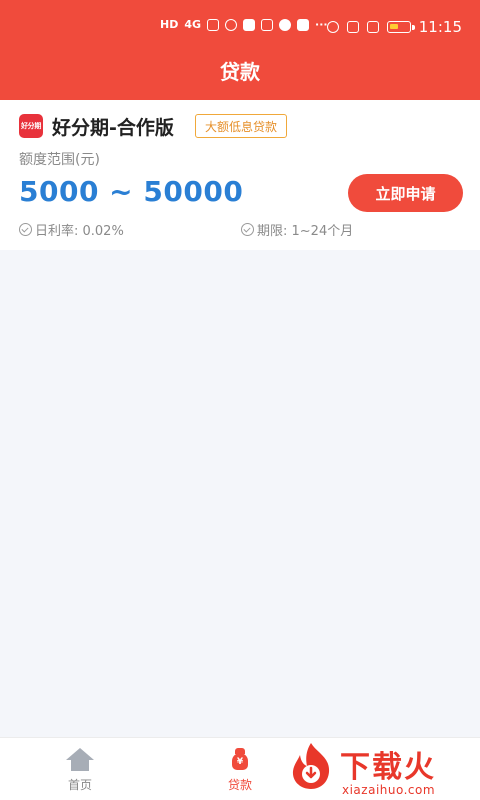 Image resolution: width=480 pixels, height=800 pixels. Describe the element at coordinates (400, 27) in the screenshot. I see `battery-icon` at that location.